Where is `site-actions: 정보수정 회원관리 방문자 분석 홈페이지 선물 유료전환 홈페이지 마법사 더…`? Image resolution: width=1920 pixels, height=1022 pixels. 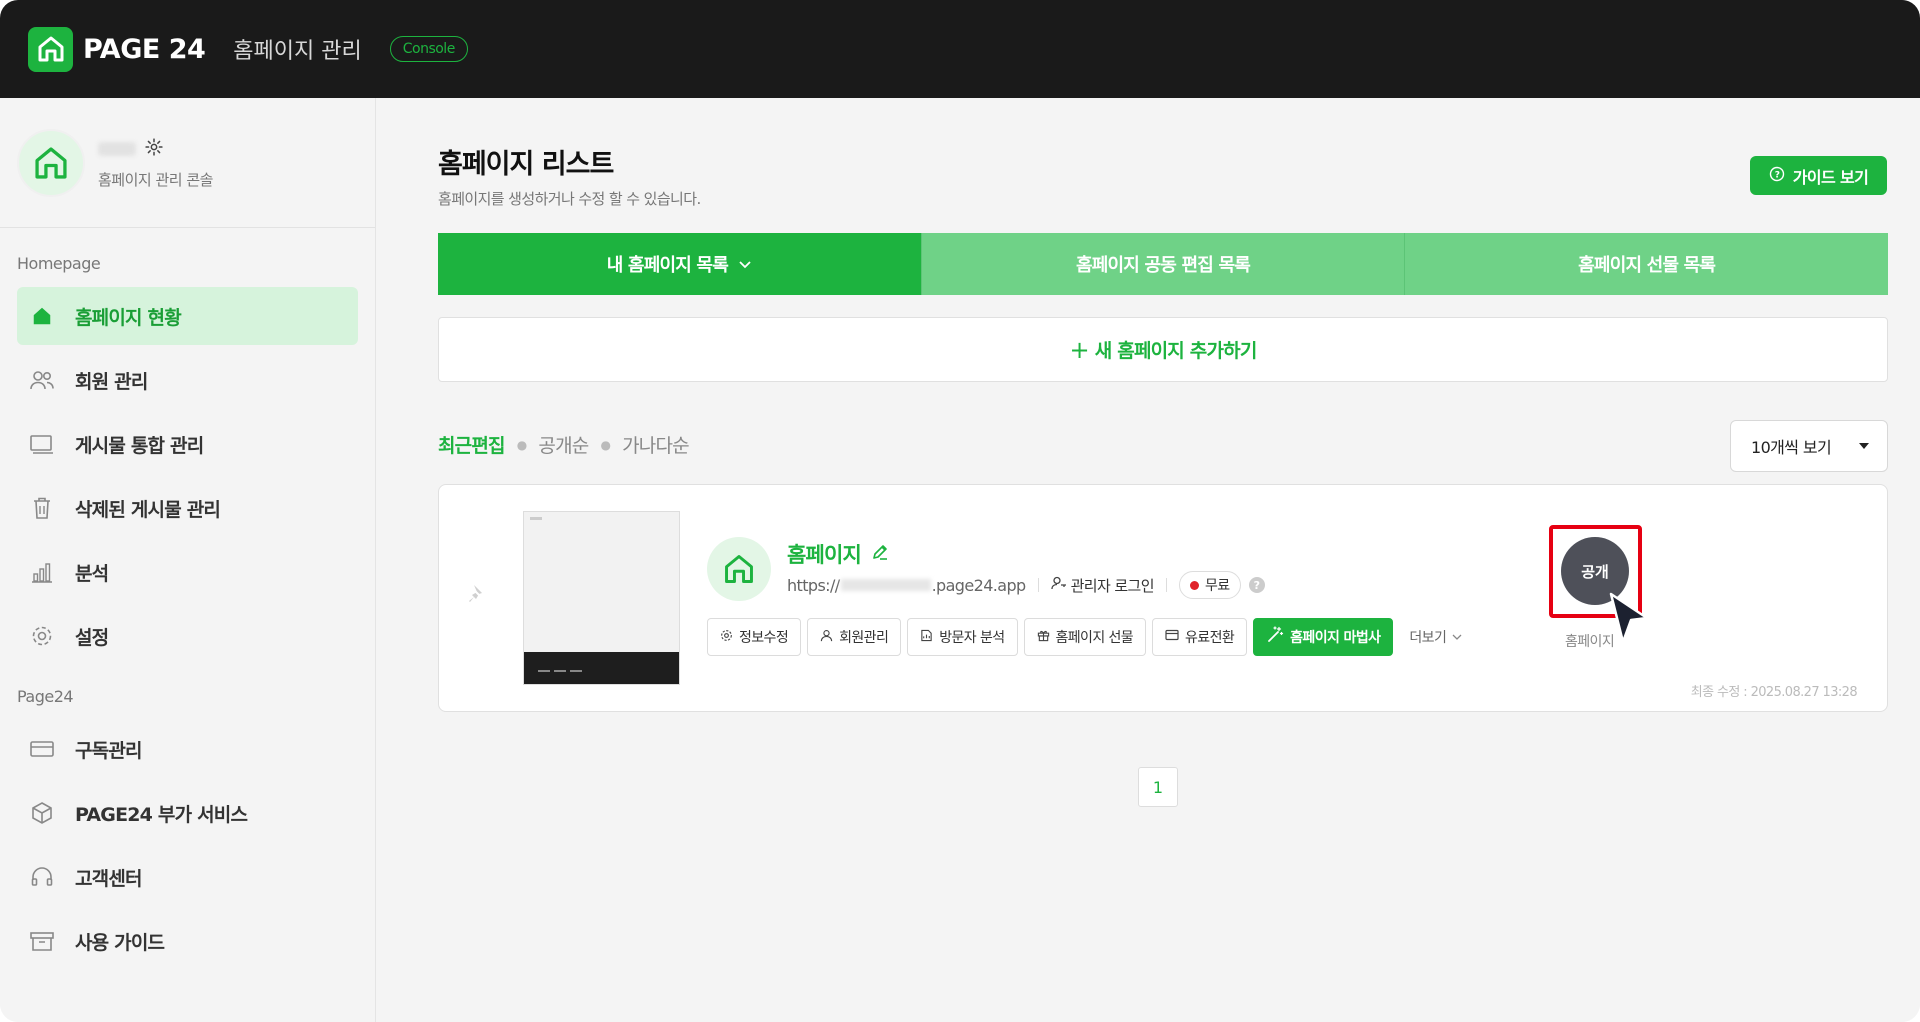 site-actions: 정보수정 회원관리 방문자 분석 홈페이지 선물 유료전환 홈페이지 마법사 더… is located at coordinates (1084, 637).